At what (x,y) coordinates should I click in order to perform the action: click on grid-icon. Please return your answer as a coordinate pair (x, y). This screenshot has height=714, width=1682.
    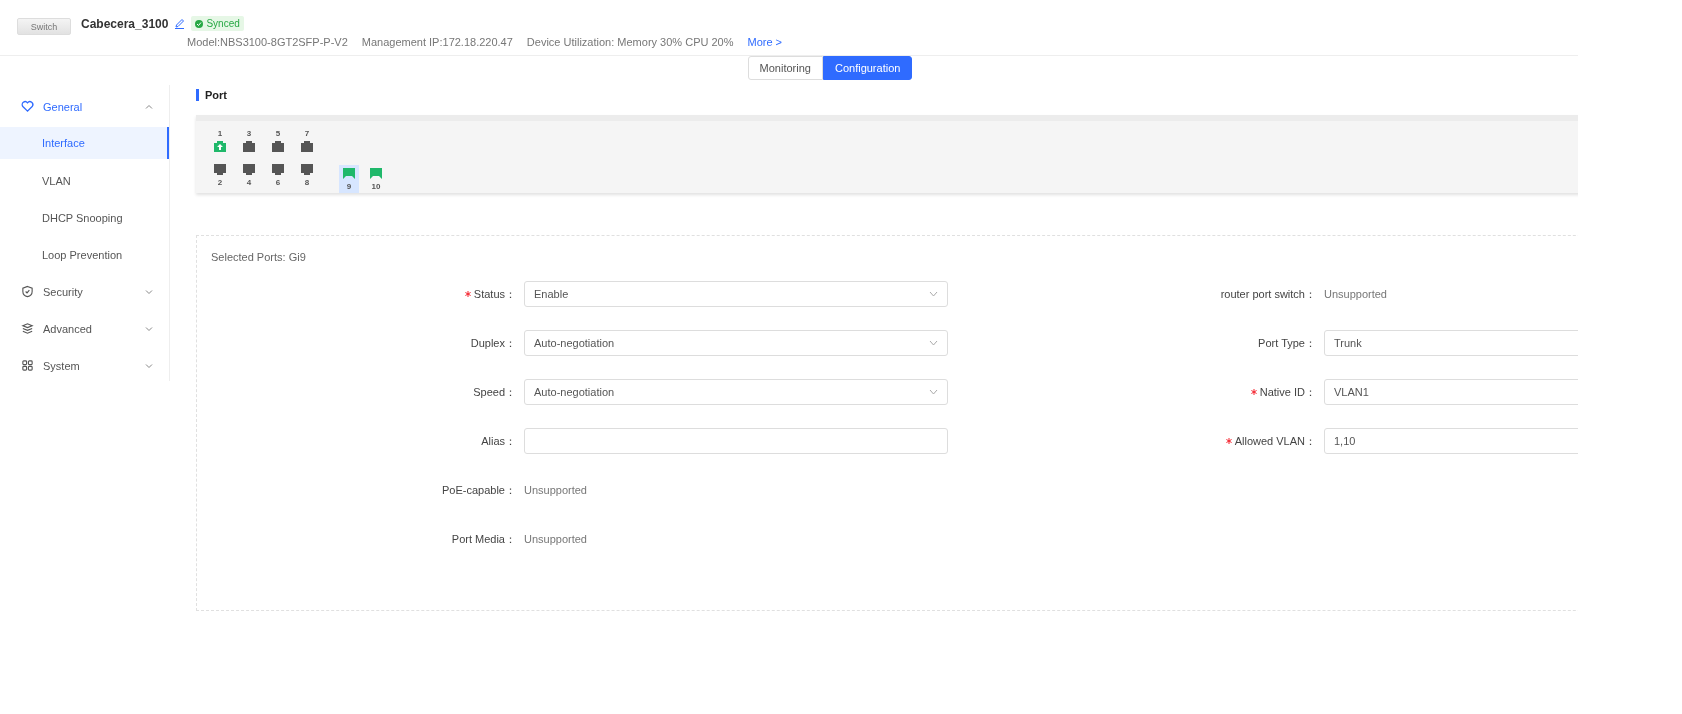
    Looking at the image, I should click on (27, 365).